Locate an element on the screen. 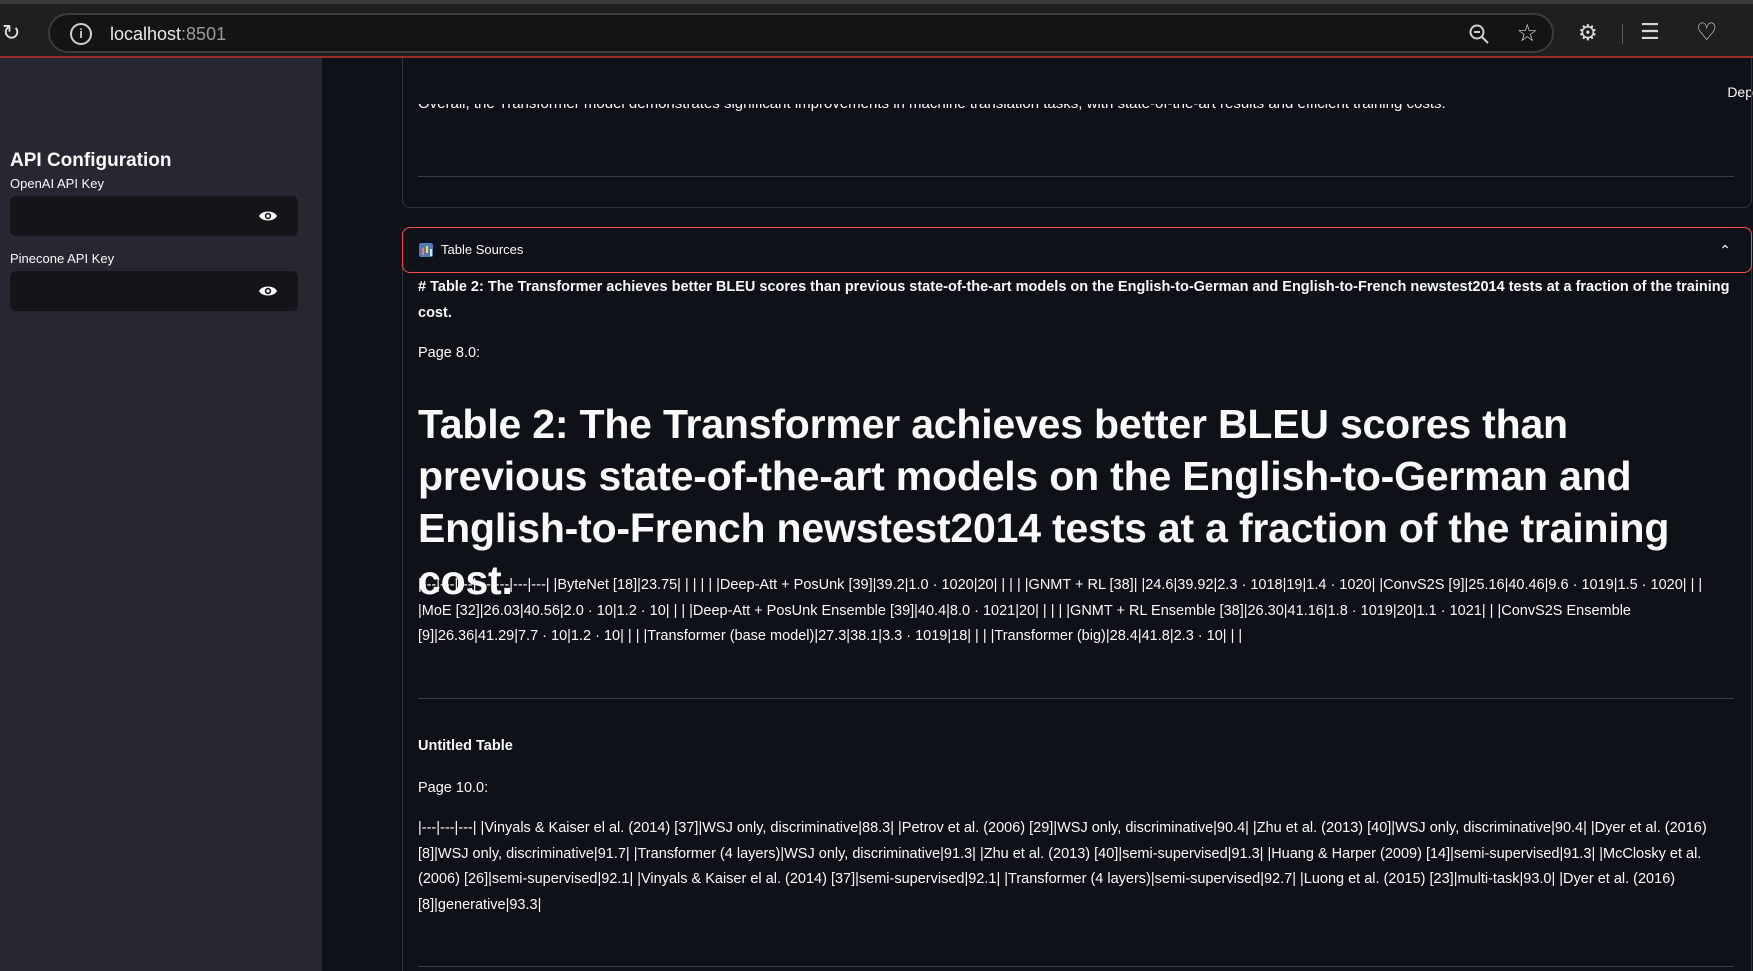 This screenshot has height=971, width=1753. reload-icon: ↻ is located at coordinates (13, 33).